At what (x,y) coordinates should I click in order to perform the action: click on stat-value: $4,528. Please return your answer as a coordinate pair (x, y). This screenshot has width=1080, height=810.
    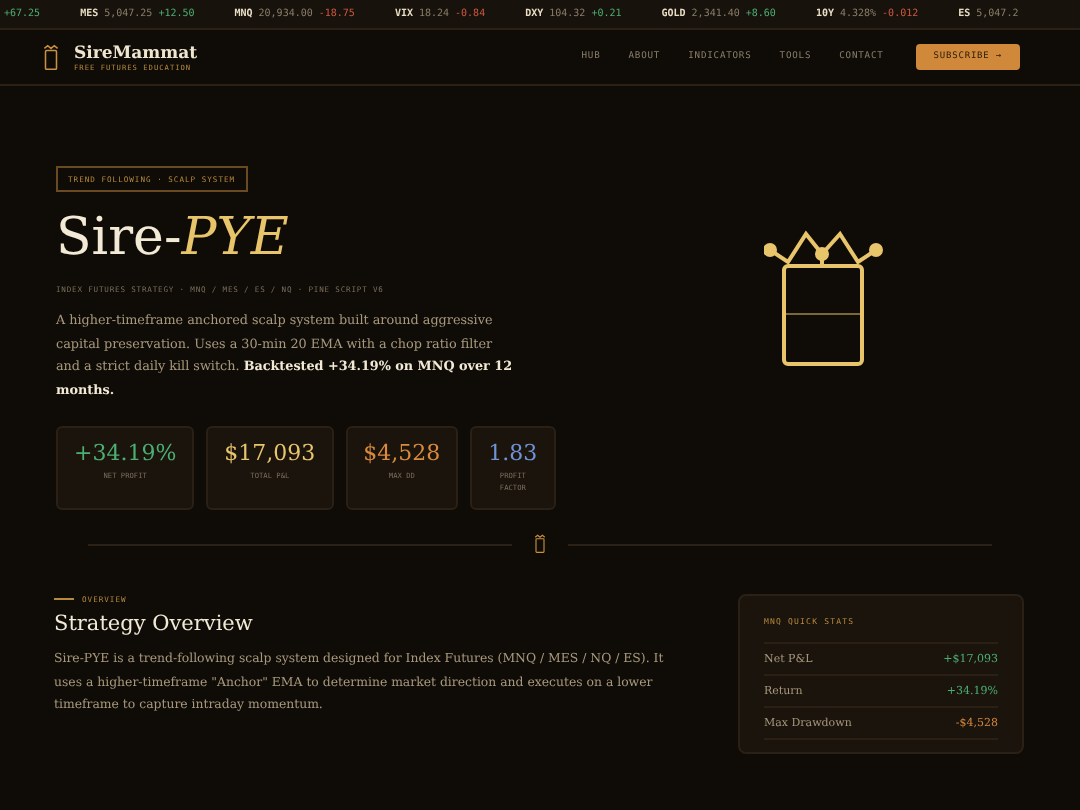
    Looking at the image, I should click on (402, 454).